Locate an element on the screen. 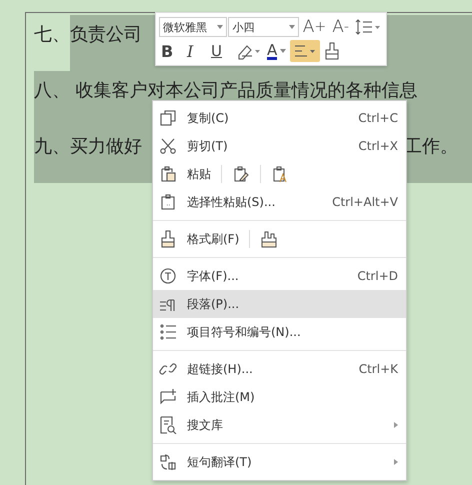  bold-button: B is located at coordinates (171, 51).